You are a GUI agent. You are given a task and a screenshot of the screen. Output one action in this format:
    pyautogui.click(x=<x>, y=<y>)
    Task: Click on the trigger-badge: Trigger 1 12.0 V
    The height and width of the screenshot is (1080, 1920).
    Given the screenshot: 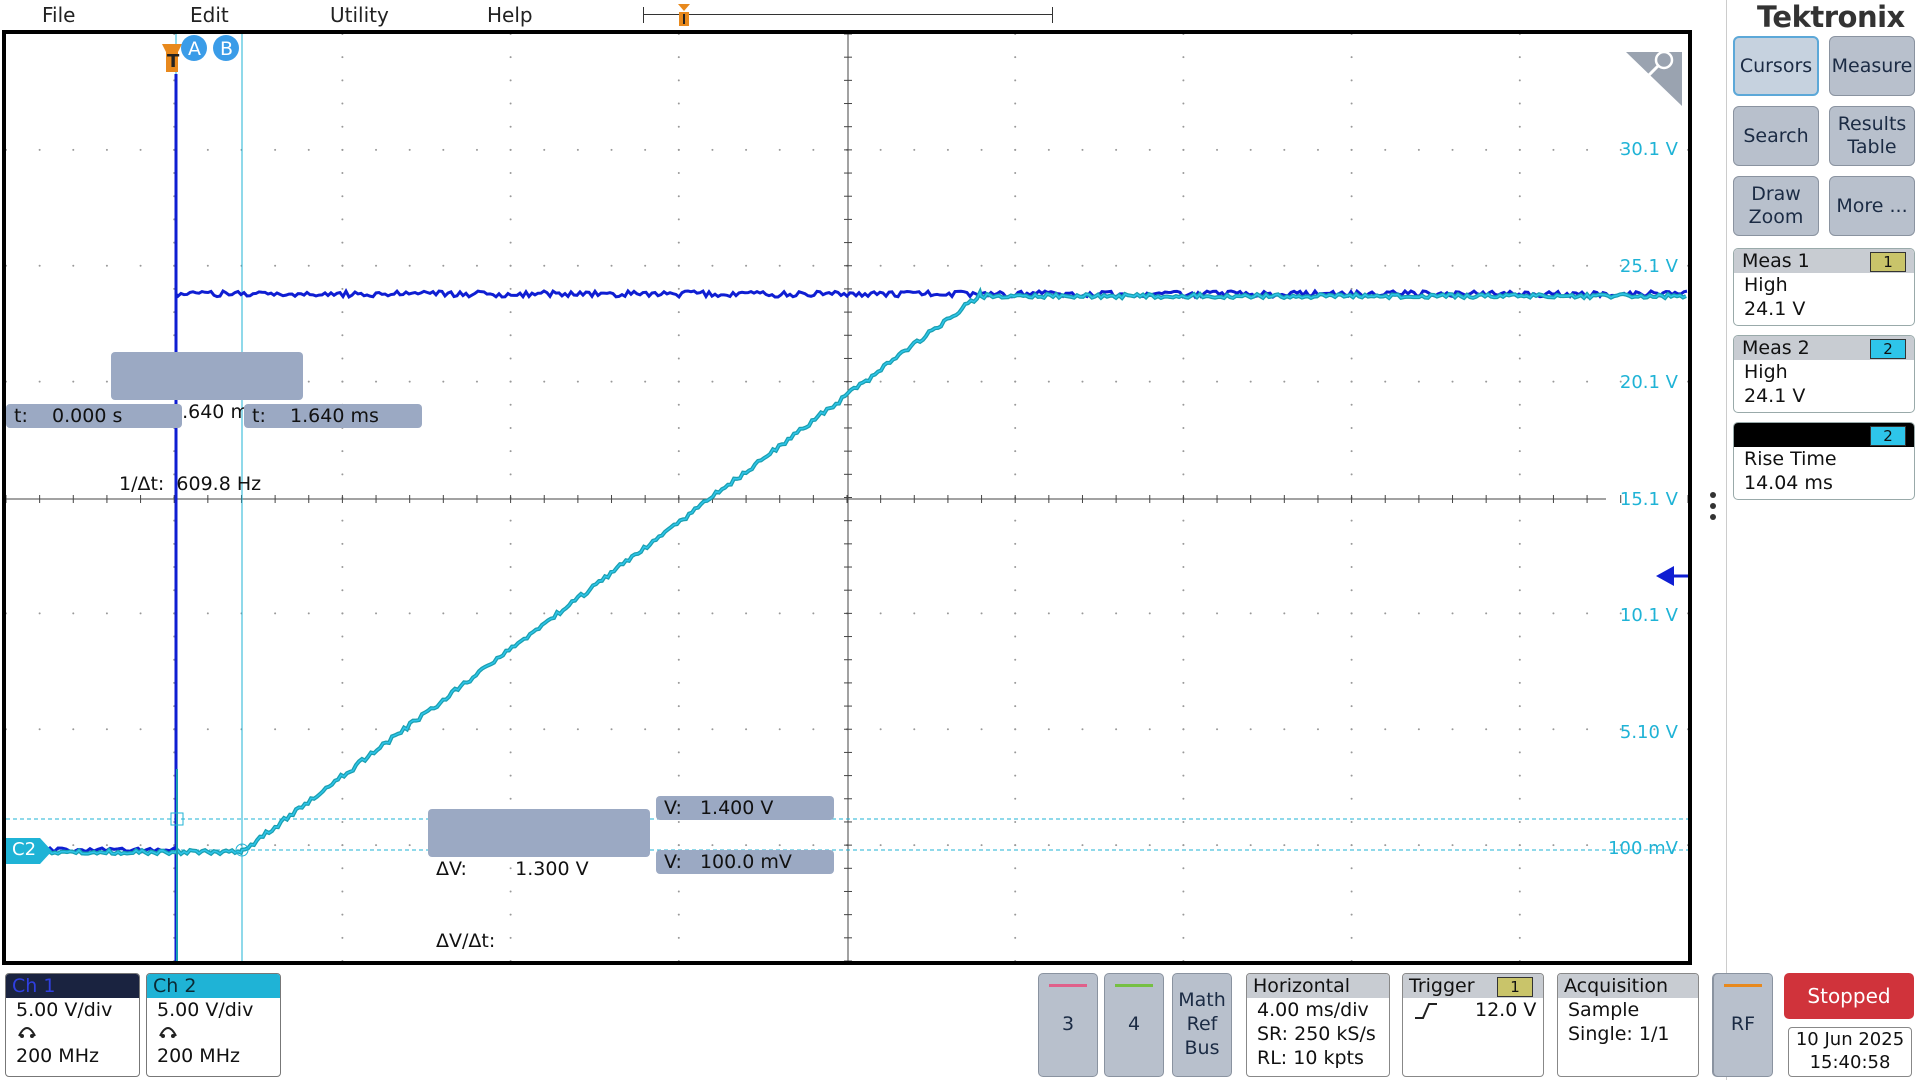 What is the action you would take?
    pyautogui.click(x=1473, y=1025)
    